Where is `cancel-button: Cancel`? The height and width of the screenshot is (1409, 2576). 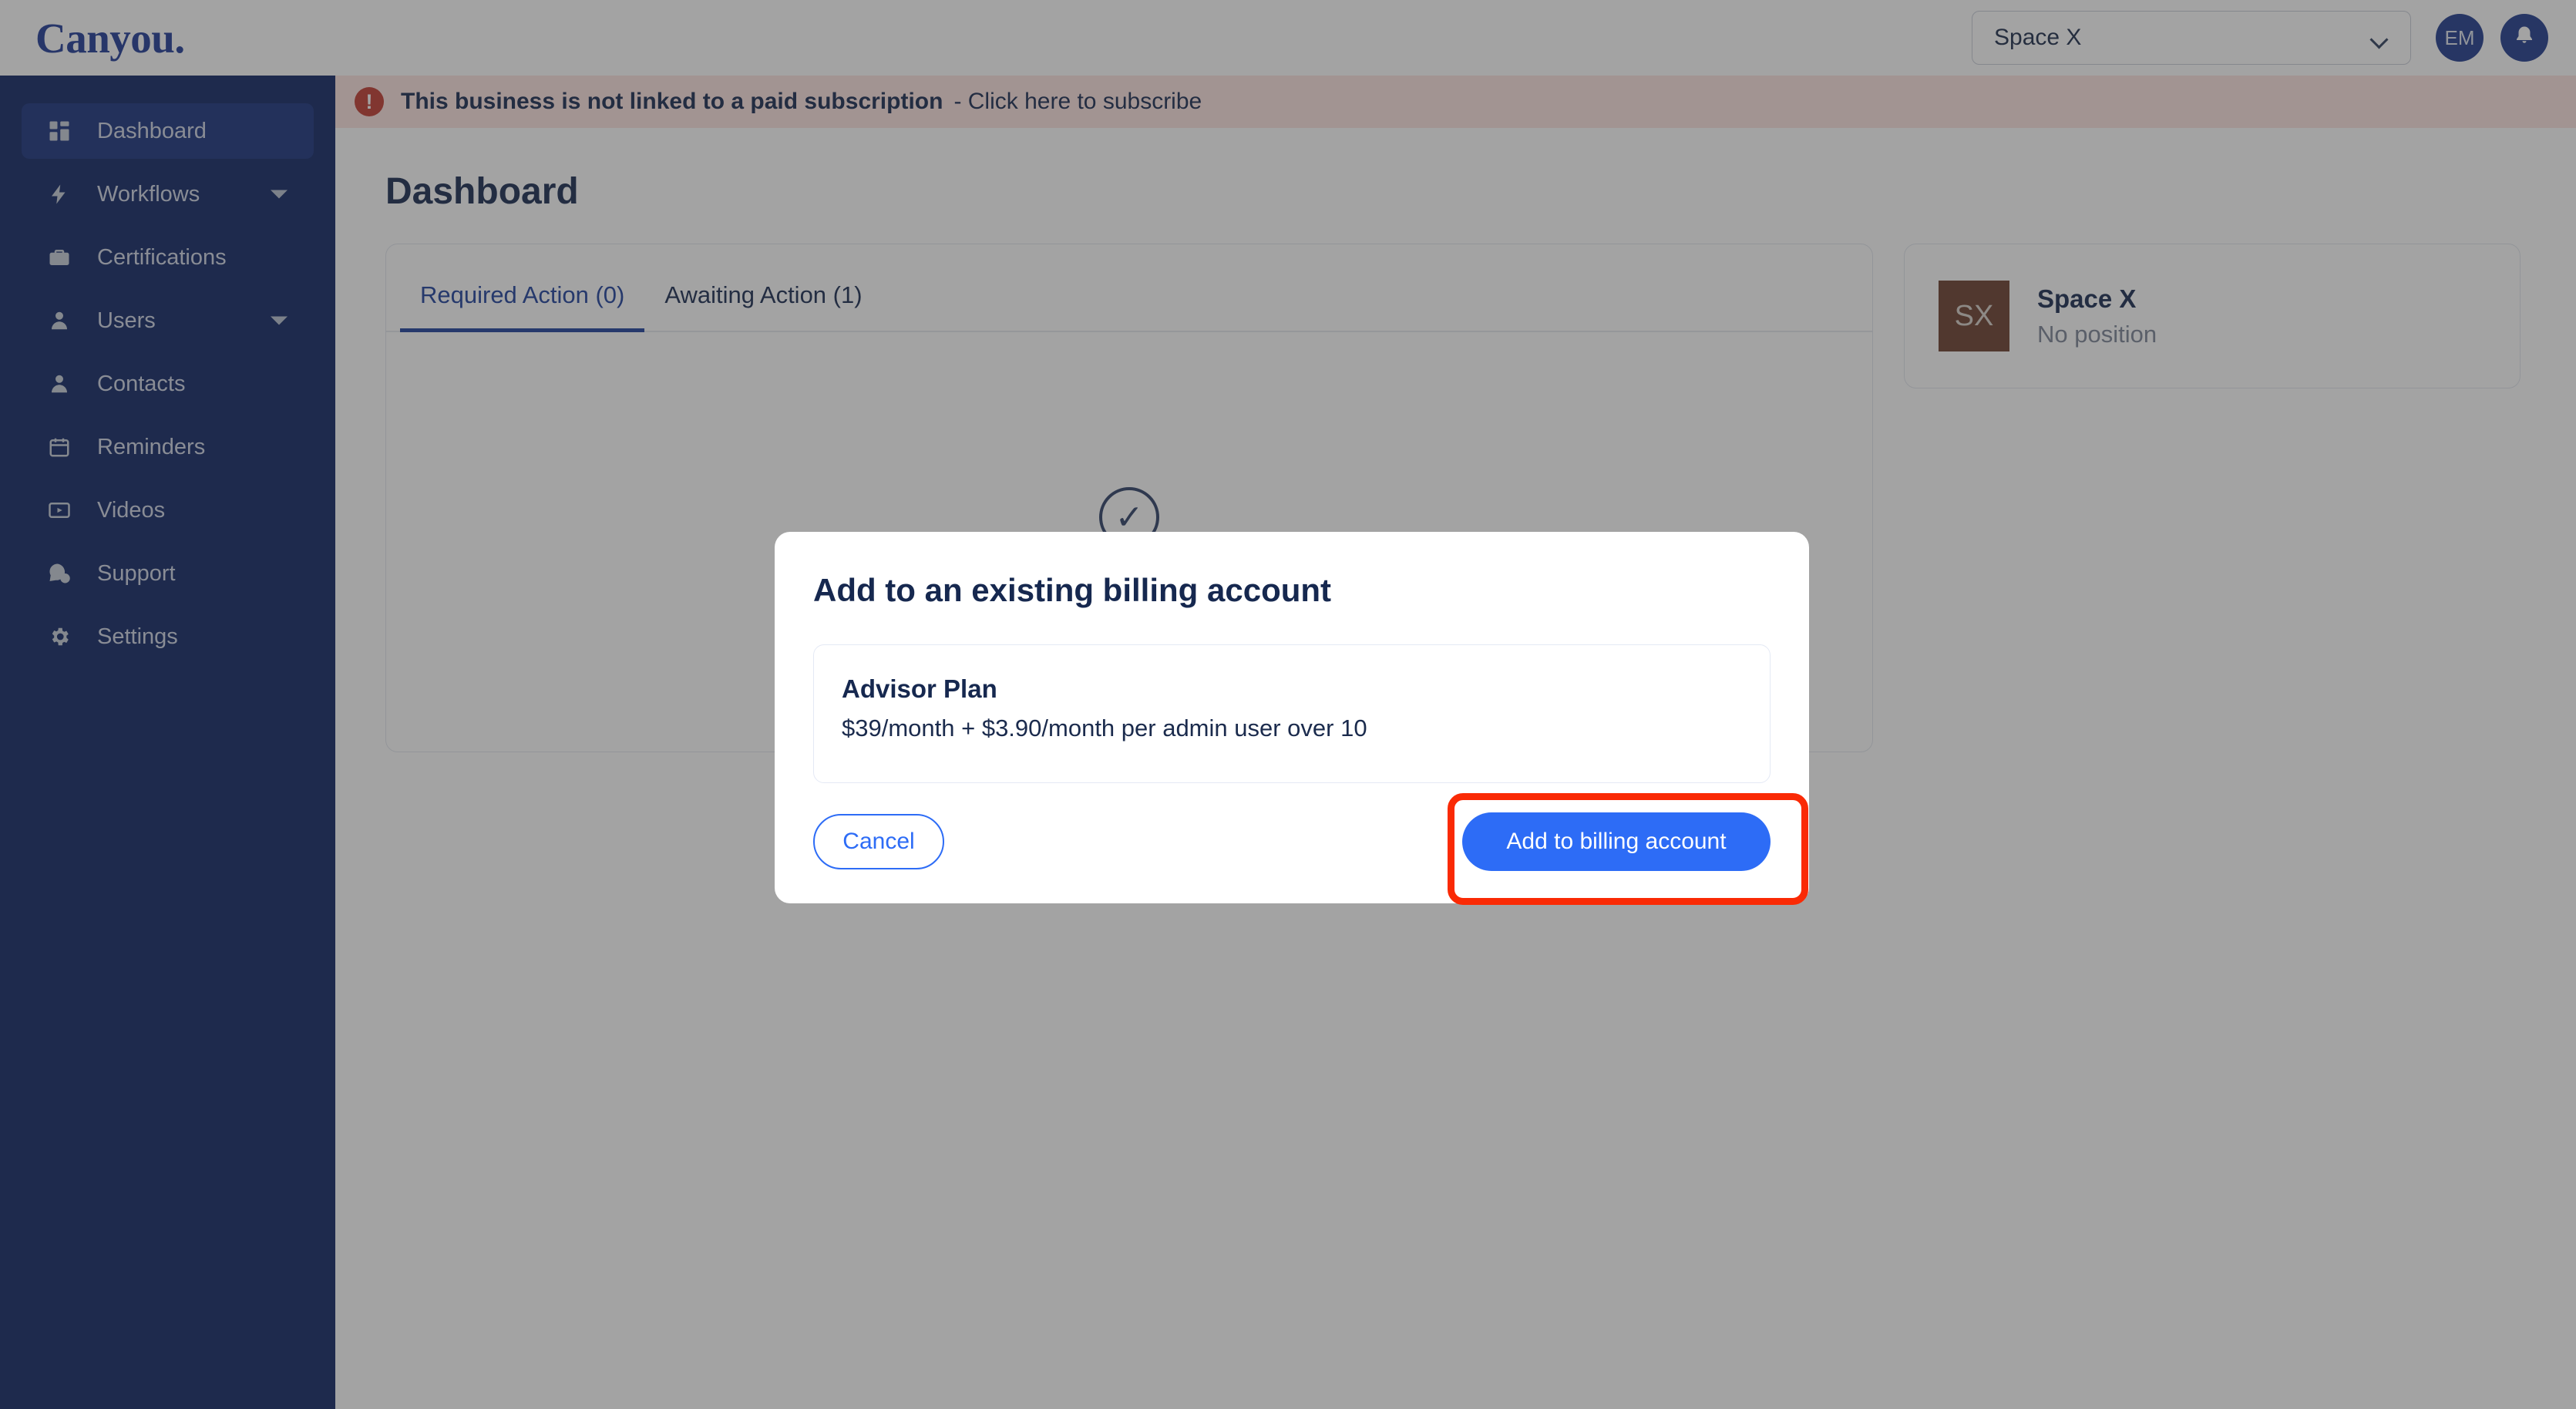 cancel-button: Cancel is located at coordinates (878, 842).